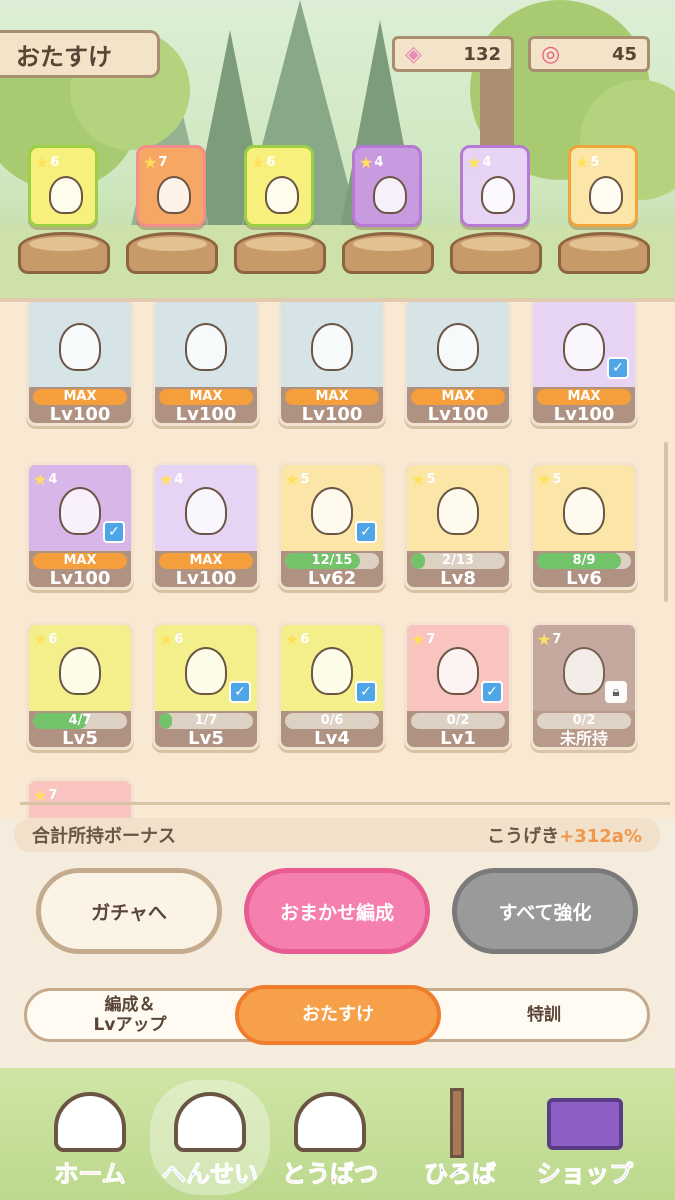  Describe the element at coordinates (80, 526) in the screenshot. I see `helper-card: ★ 4 ✓ MAX Lv100` at that location.